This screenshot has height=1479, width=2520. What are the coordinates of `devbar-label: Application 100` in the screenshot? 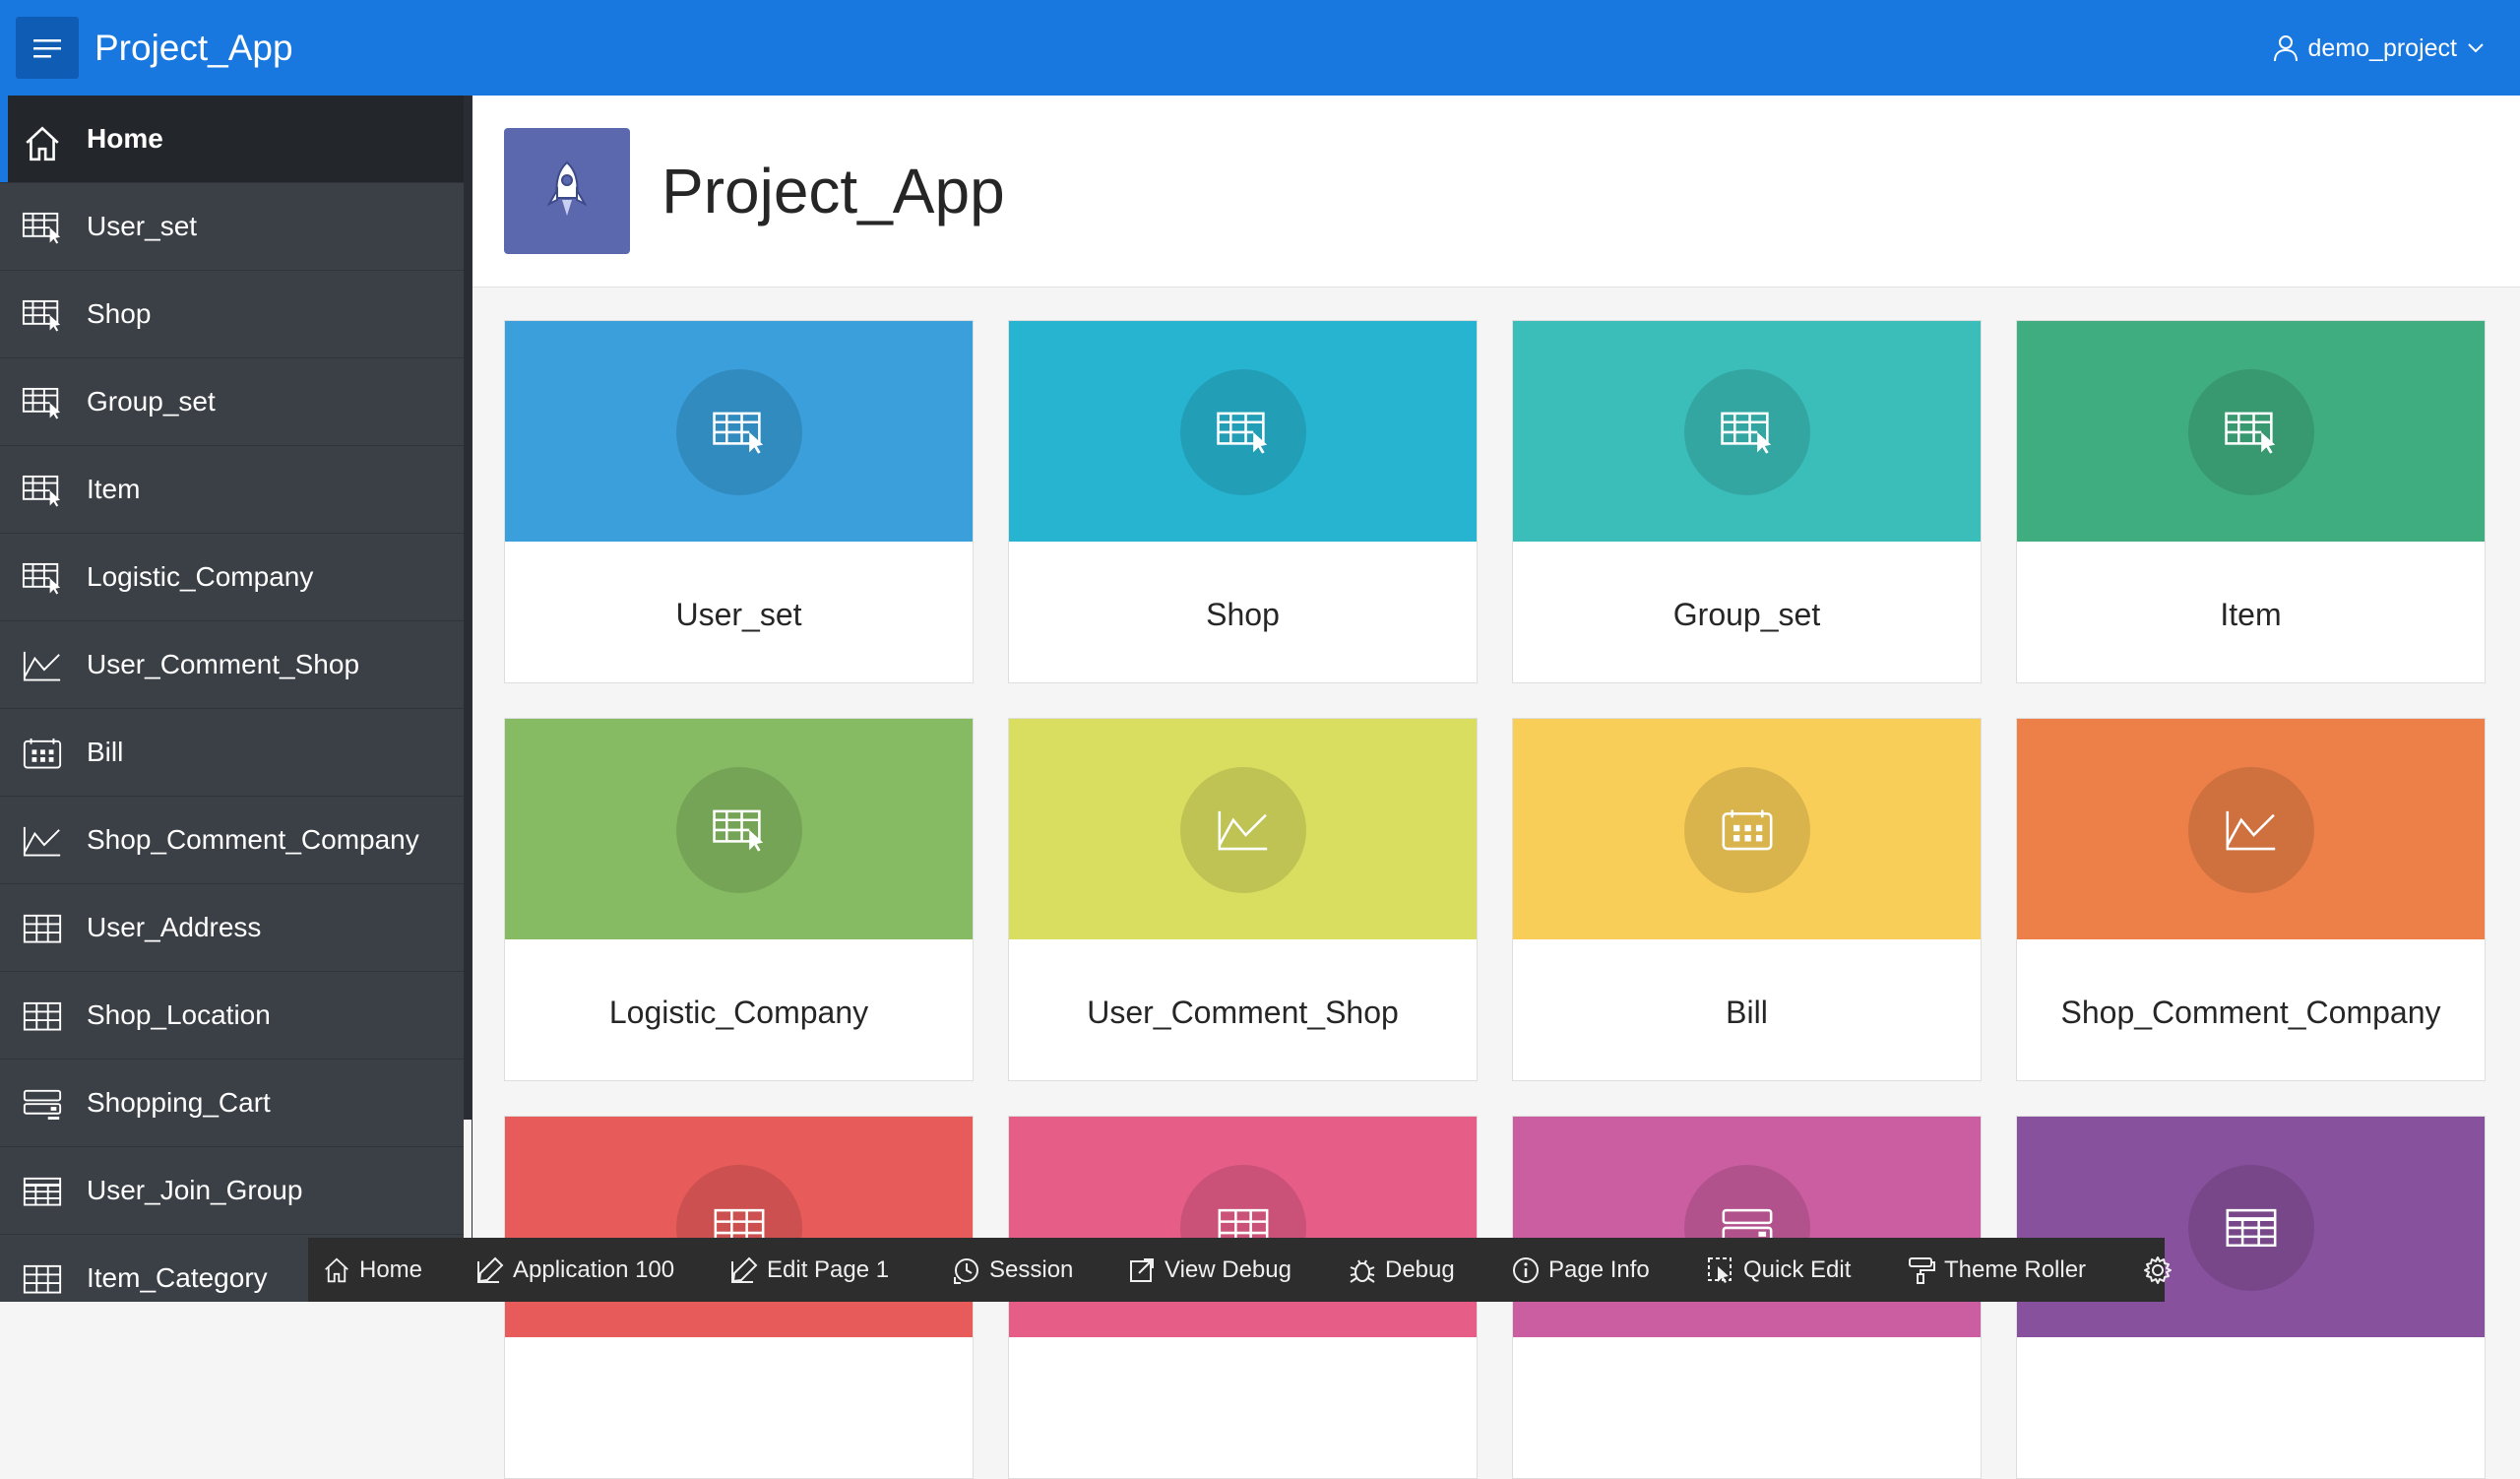 It's located at (594, 1269).